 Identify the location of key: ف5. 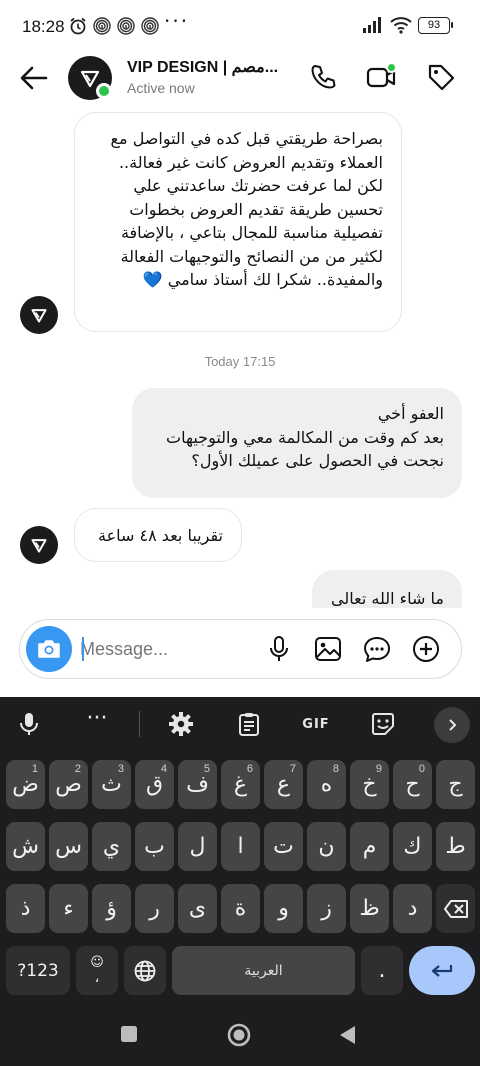
(197, 784).